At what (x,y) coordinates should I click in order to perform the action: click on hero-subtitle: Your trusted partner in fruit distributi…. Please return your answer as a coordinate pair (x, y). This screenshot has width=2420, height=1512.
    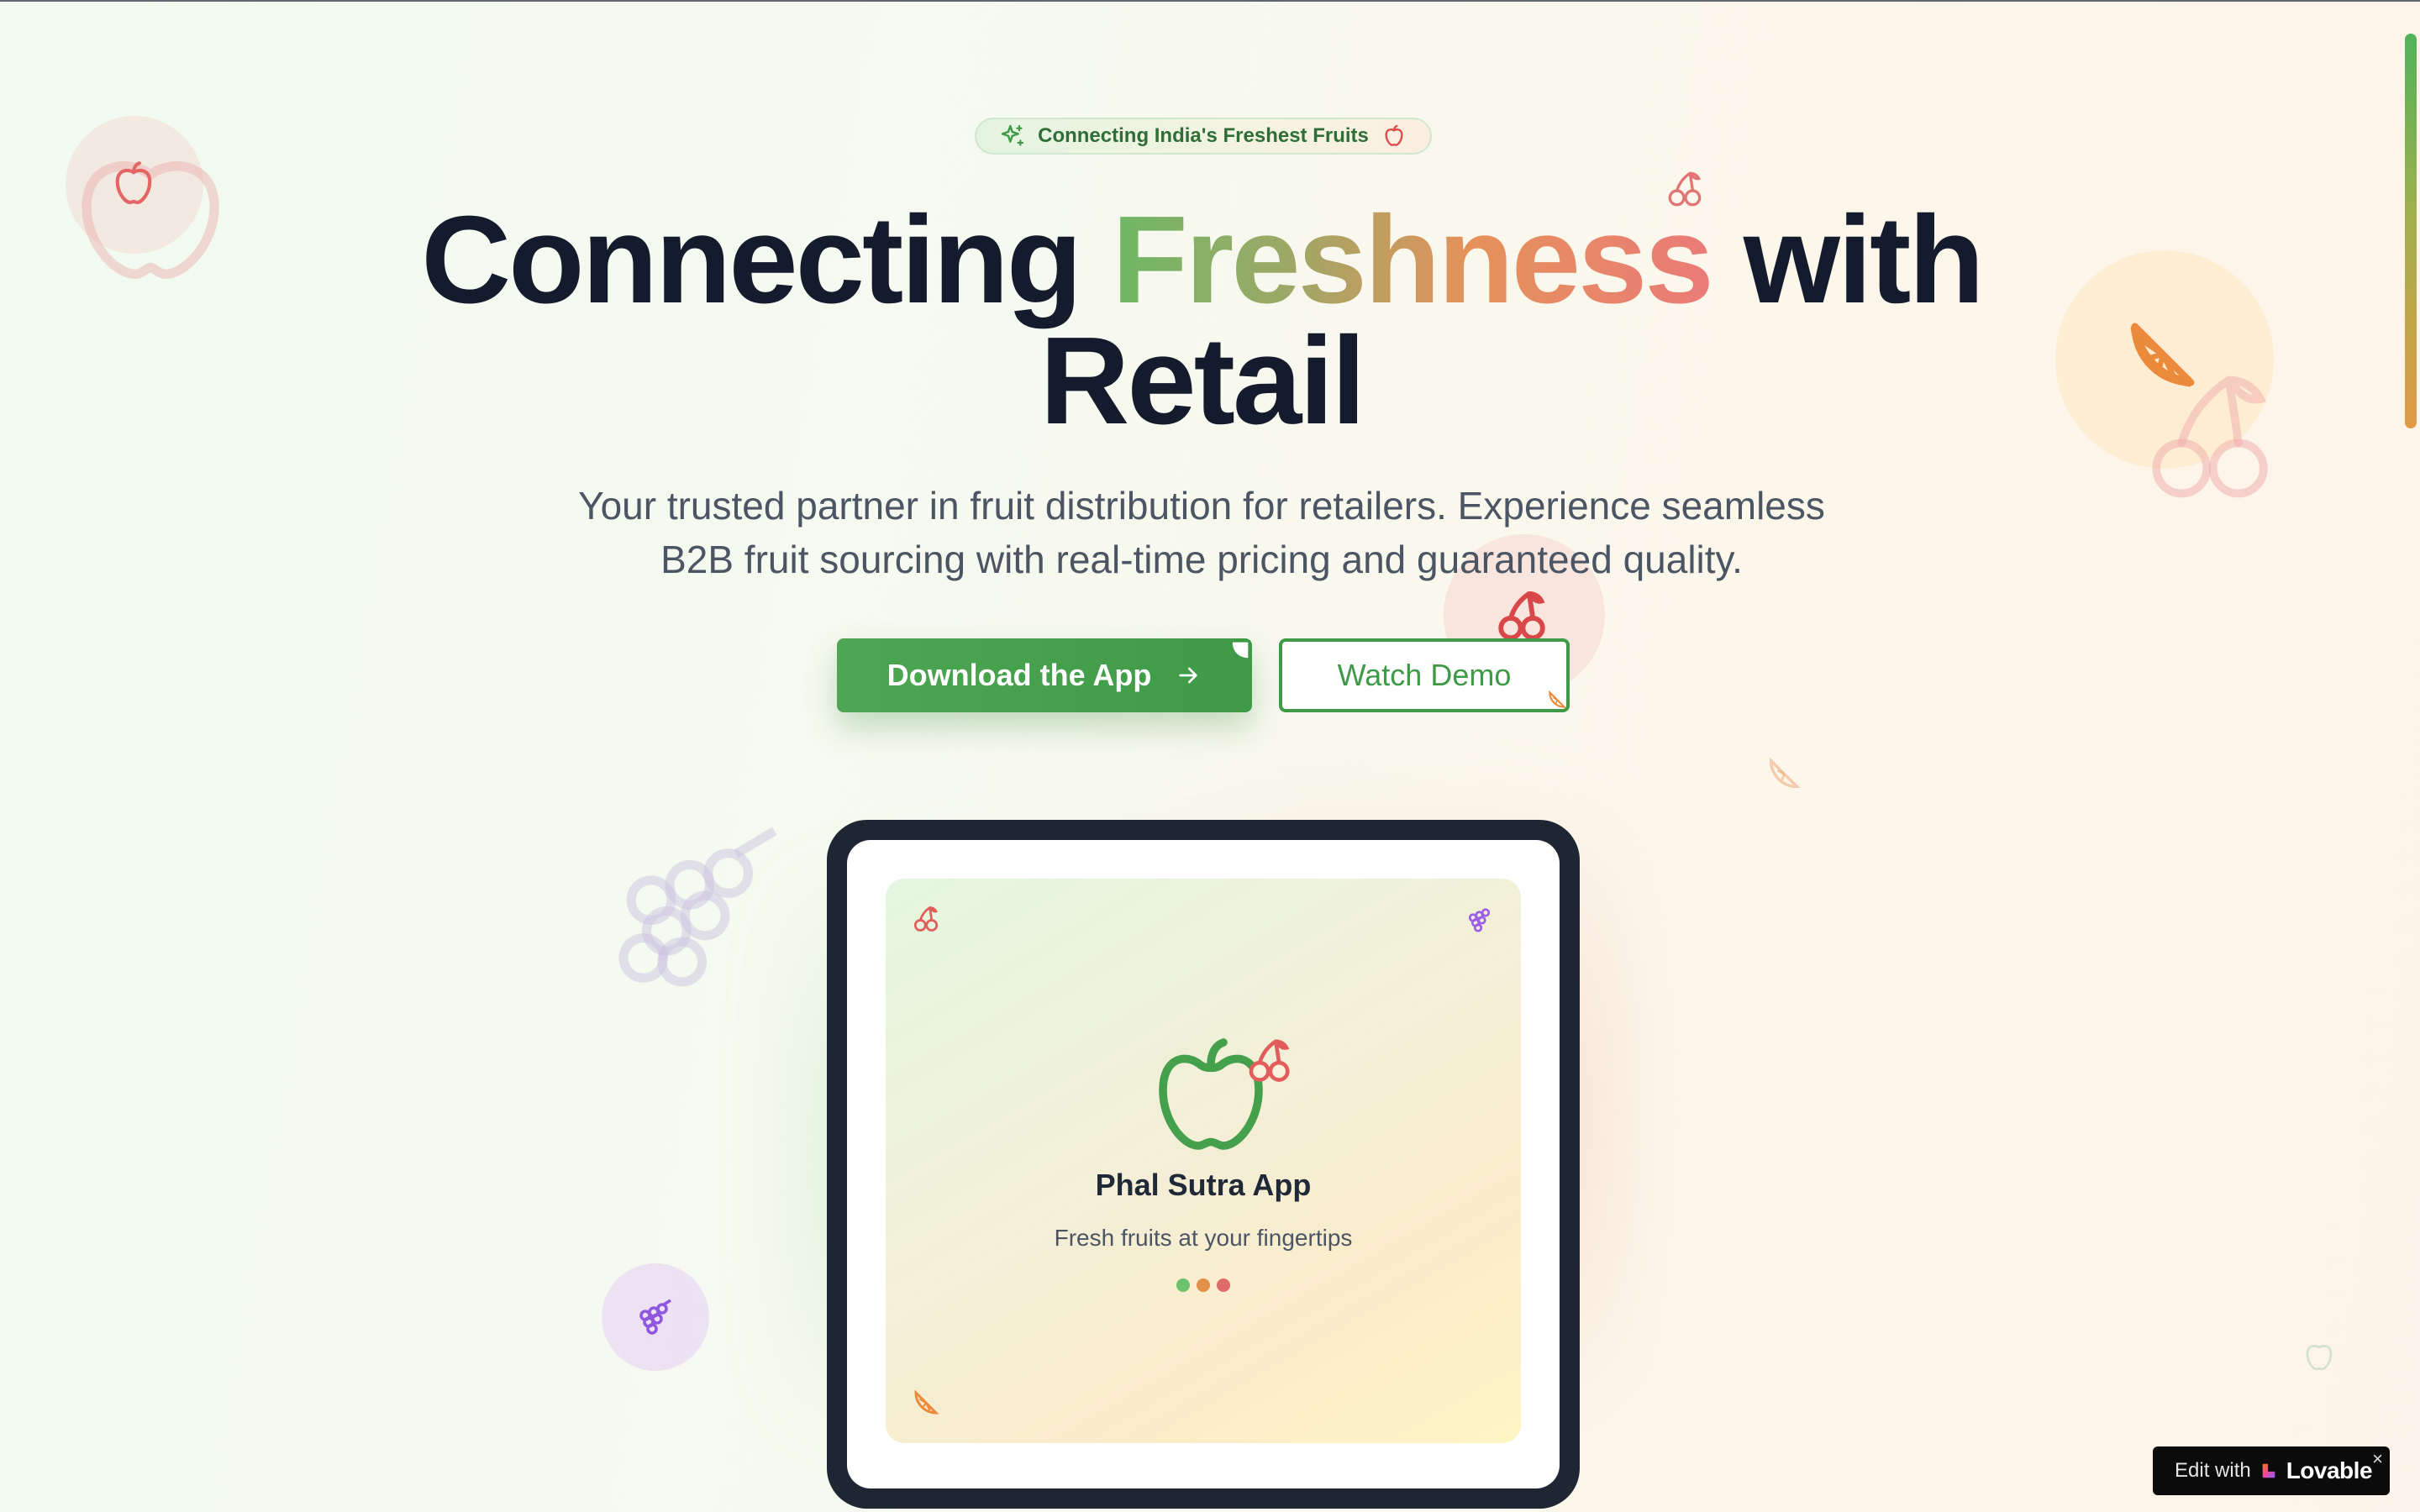
    Looking at the image, I should click on (1201, 532).